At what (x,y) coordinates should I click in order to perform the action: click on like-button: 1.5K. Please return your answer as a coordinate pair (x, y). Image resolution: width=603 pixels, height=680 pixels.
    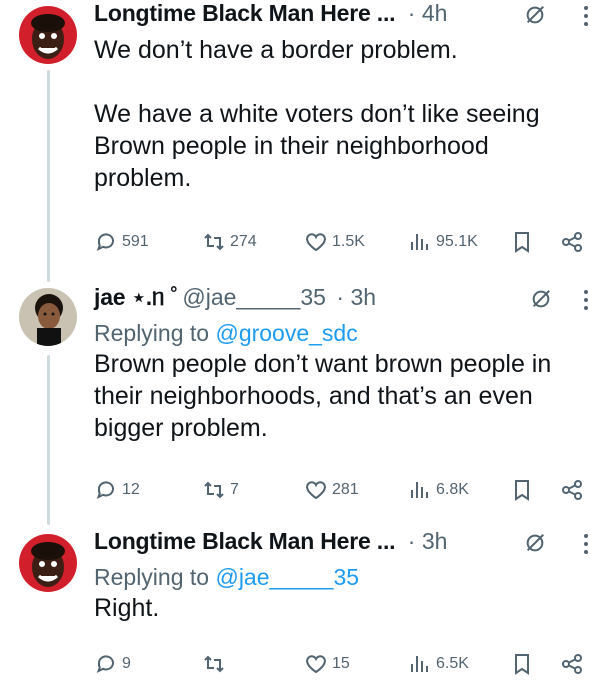
    Looking at the image, I should click on (334, 242).